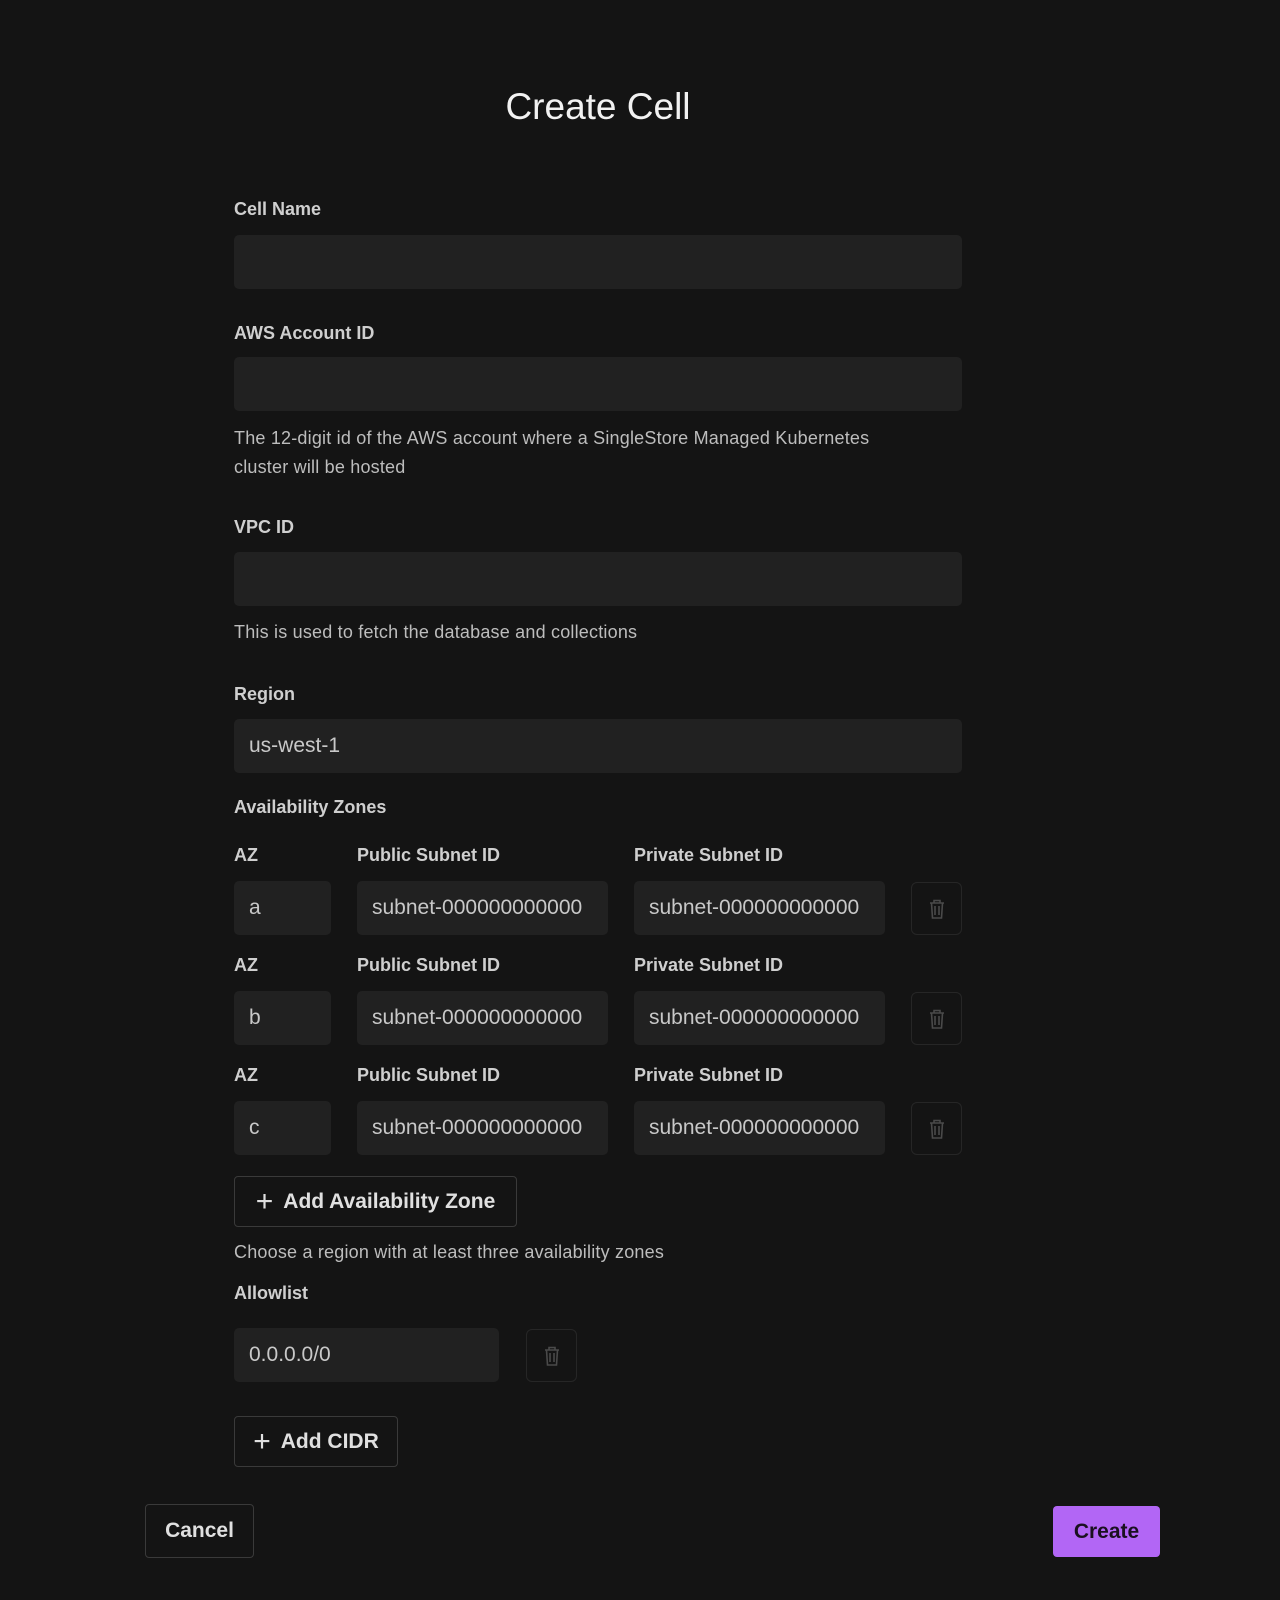 Image resolution: width=1280 pixels, height=1600 pixels. I want to click on region-label: Region, so click(264, 694).